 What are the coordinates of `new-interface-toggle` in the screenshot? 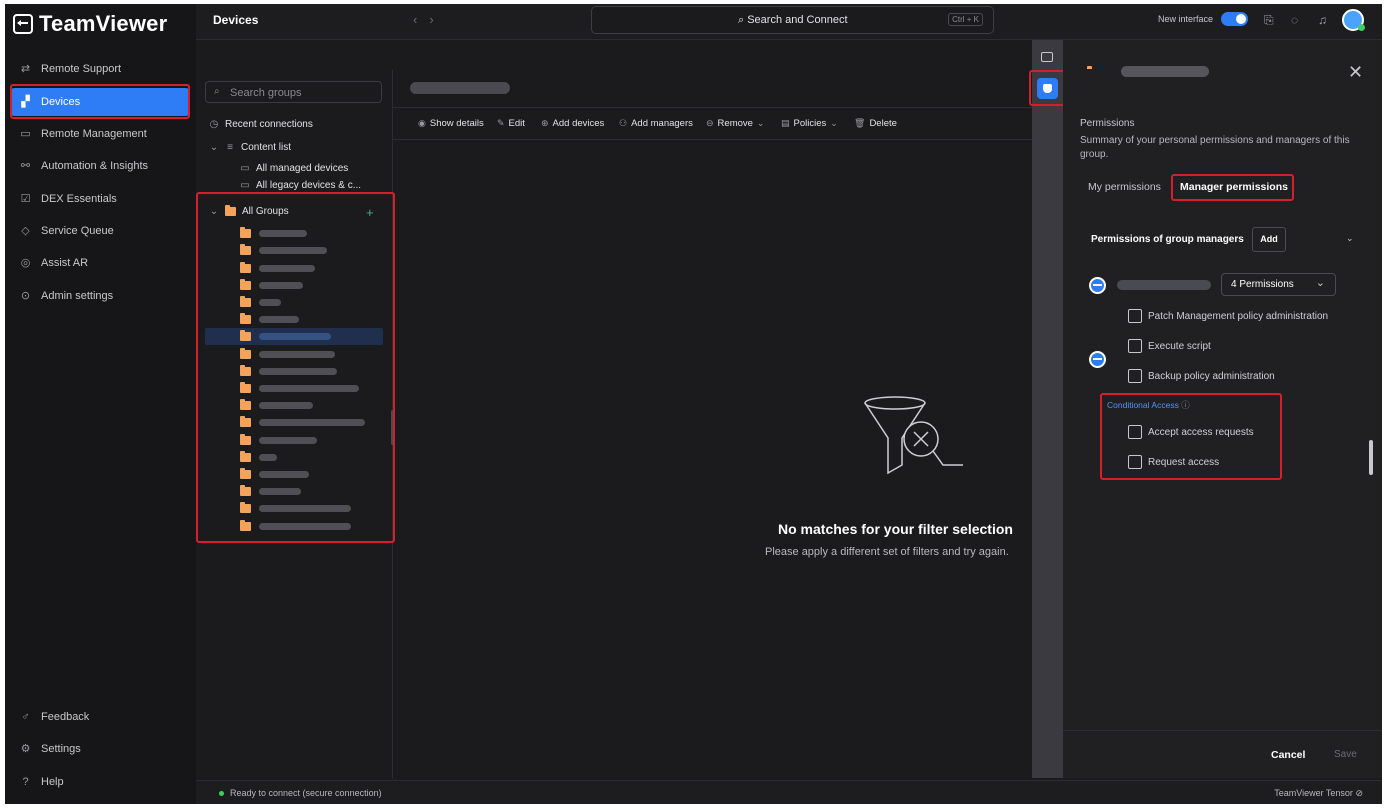 It's located at (1234, 19).